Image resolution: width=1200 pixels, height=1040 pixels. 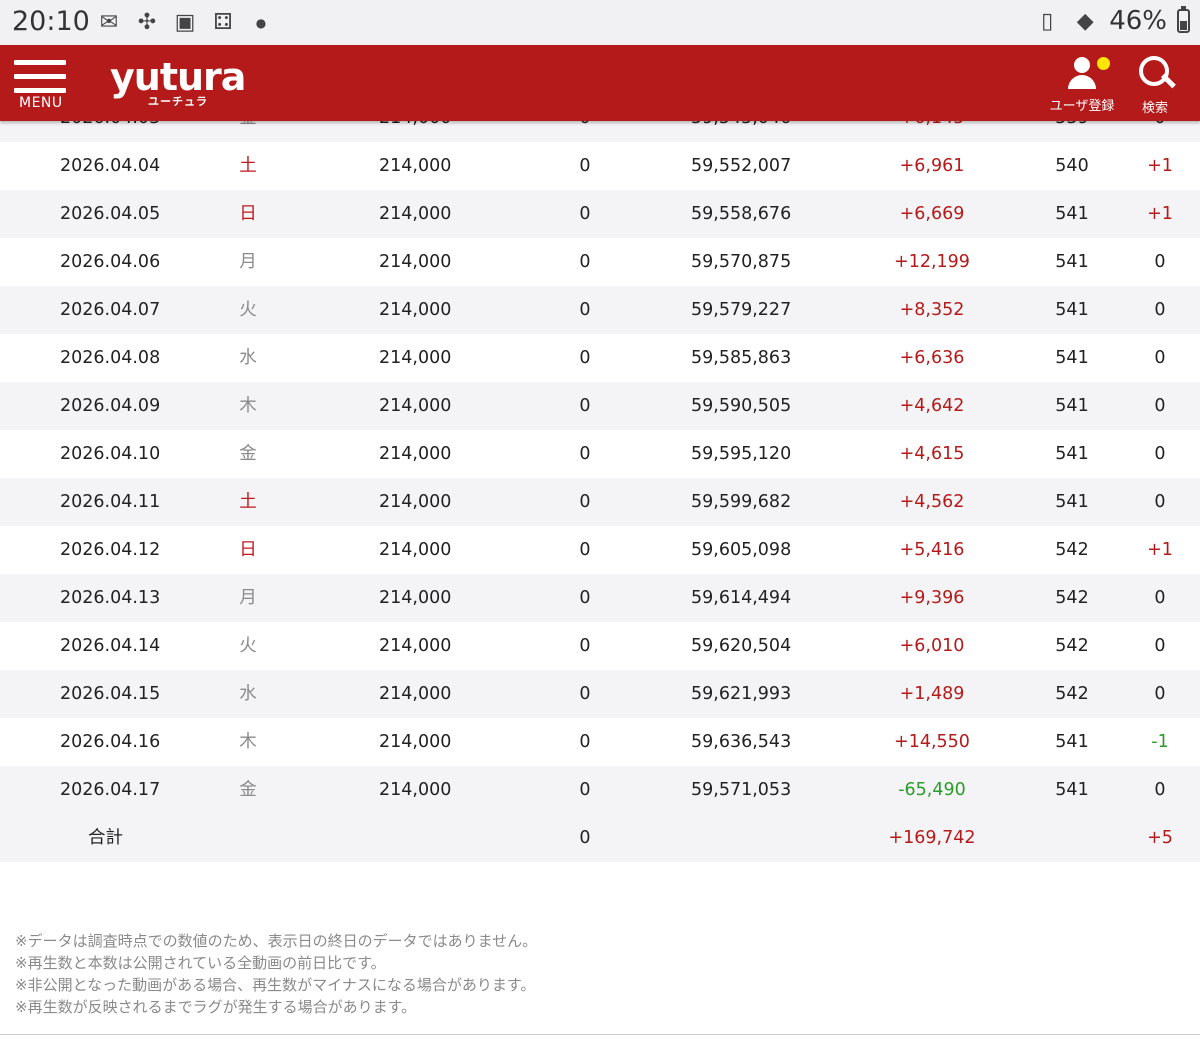 I want to click on image-icon: ▣, so click(x=185, y=22).